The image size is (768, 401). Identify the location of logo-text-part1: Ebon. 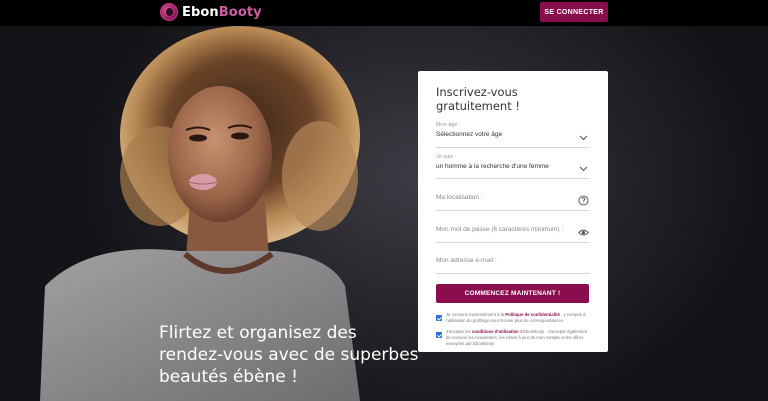
(200, 12).